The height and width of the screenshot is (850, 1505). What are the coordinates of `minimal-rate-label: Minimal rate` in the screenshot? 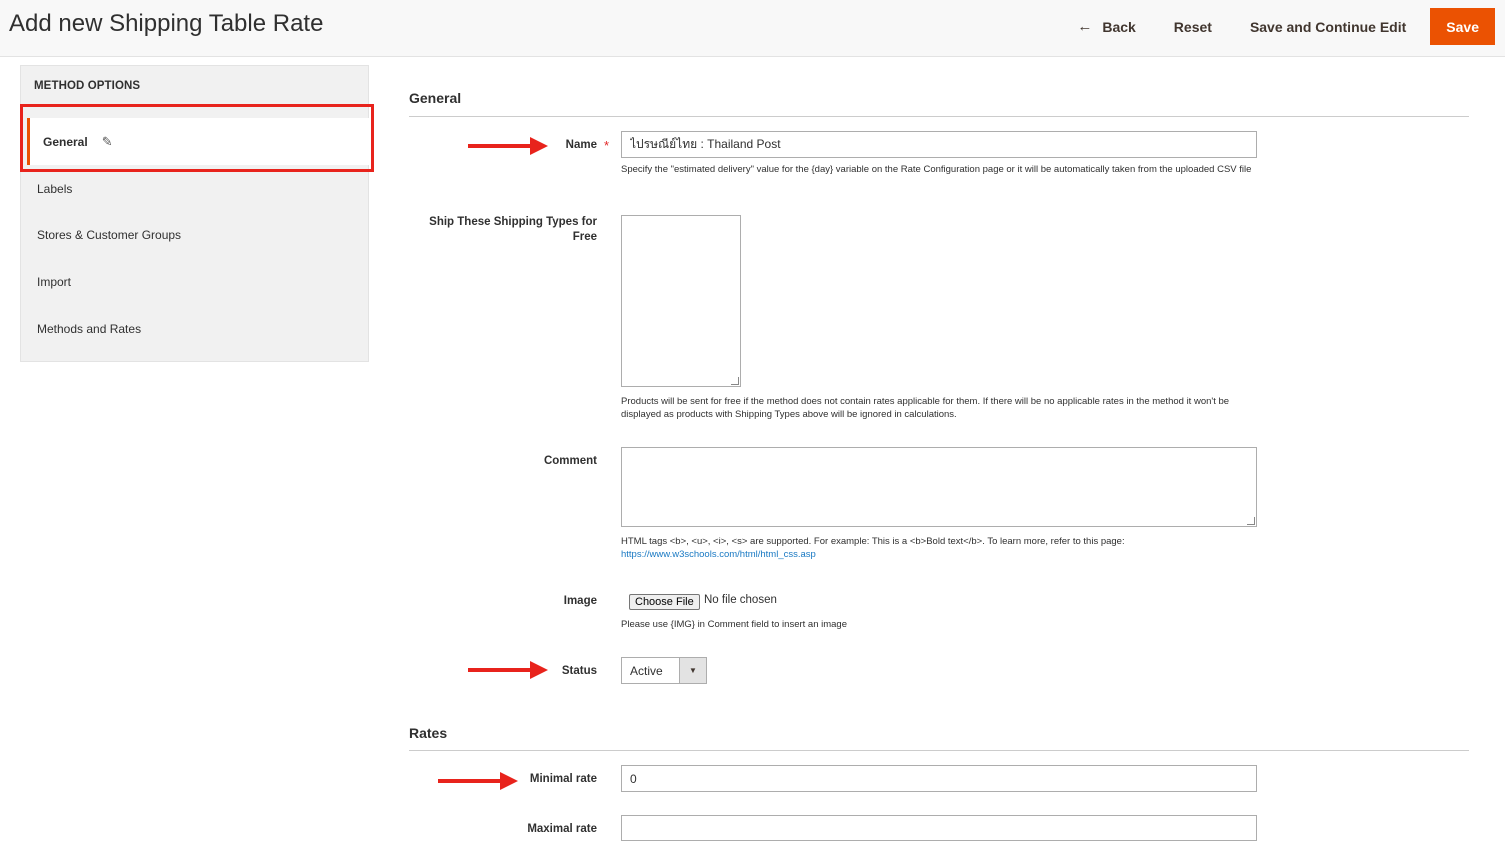 It's located at (563, 779).